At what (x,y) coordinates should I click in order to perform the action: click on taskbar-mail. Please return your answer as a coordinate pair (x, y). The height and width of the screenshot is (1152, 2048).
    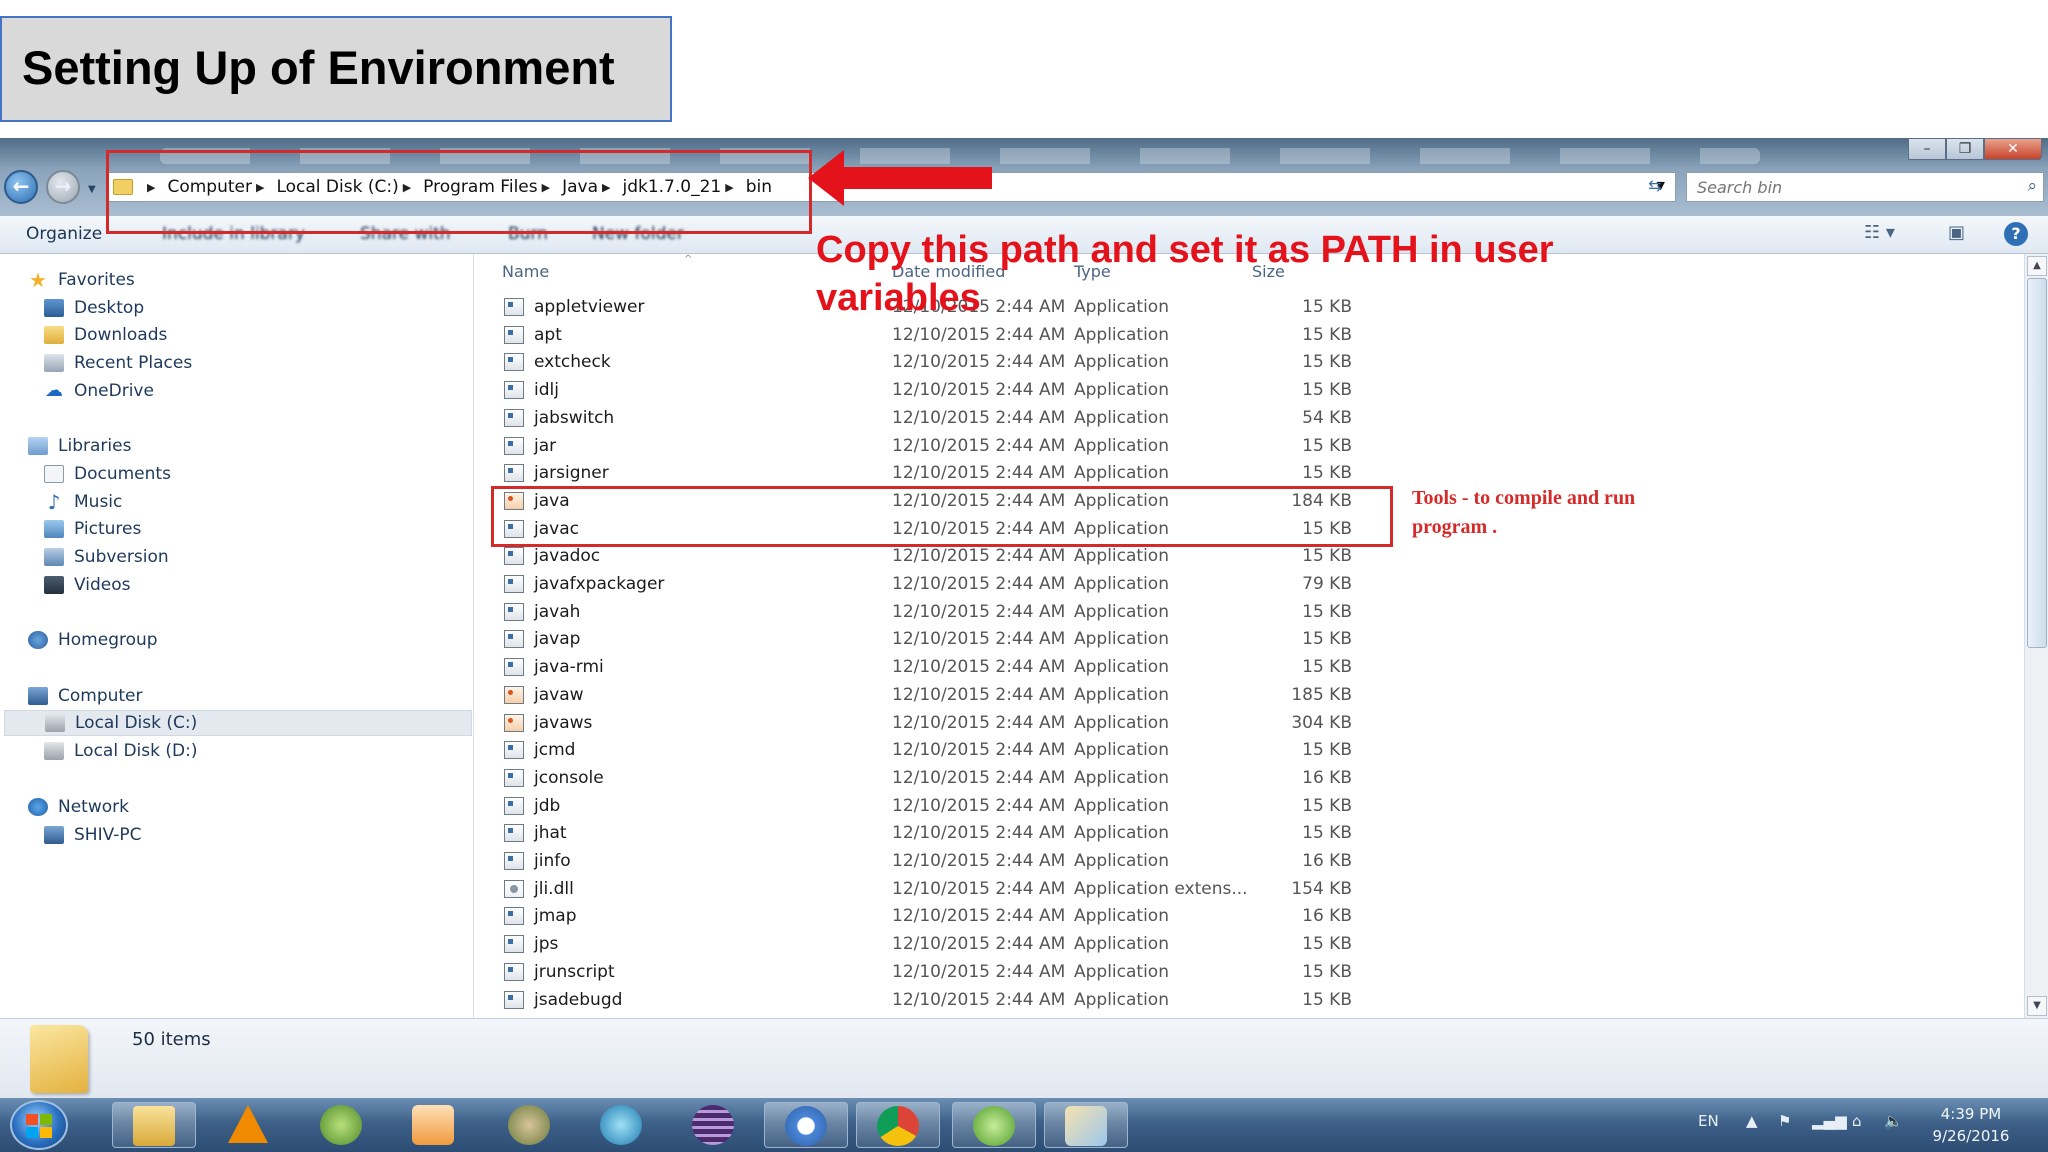
    Looking at the image, I should click on (622, 1125).